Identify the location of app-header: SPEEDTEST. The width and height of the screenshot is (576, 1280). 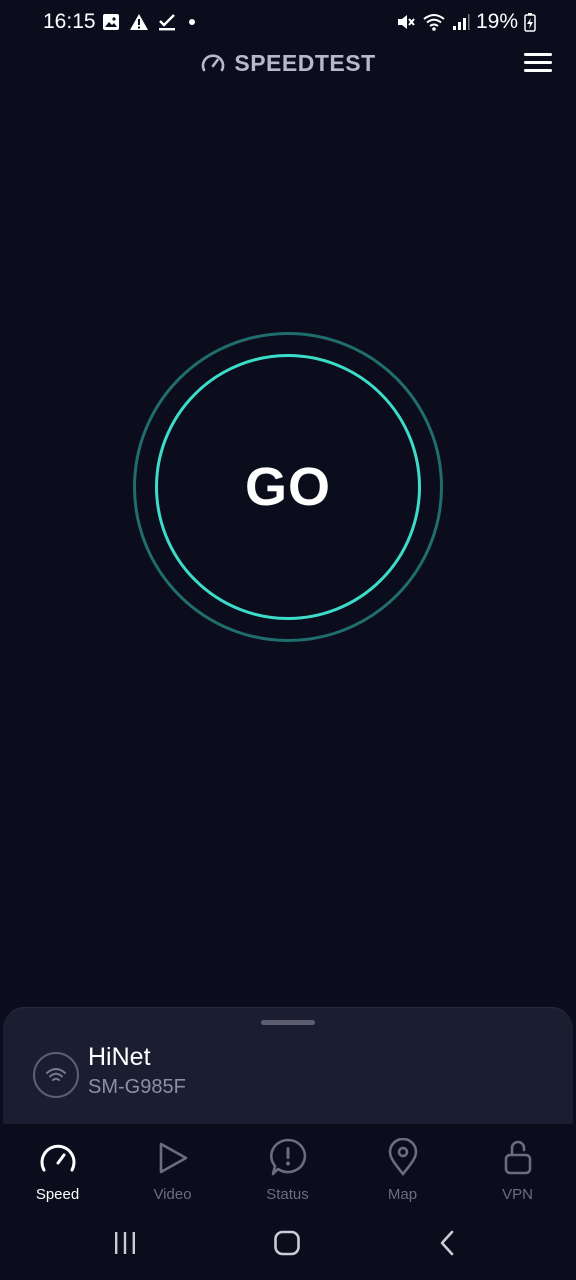
(288, 66).